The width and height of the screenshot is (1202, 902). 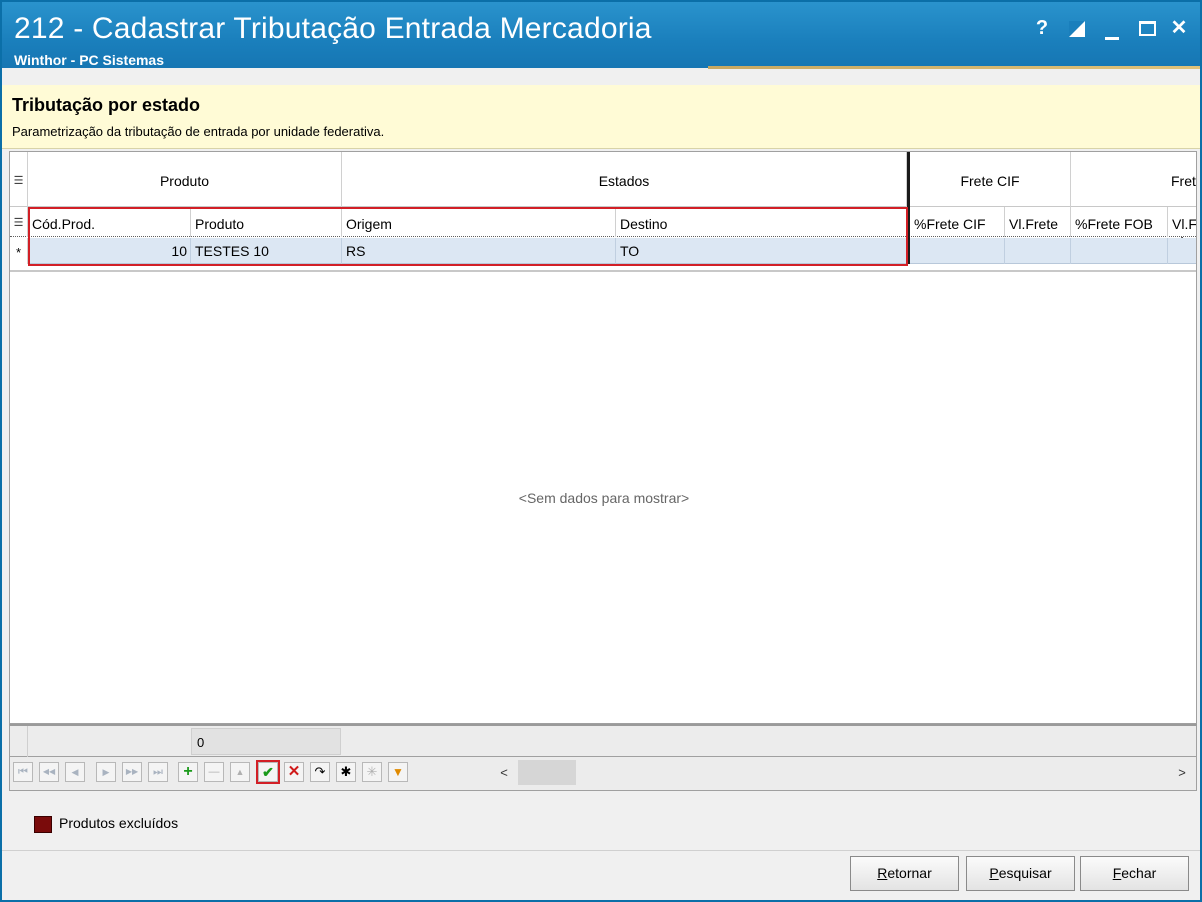 What do you see at coordinates (603, 774) in the screenshot?
I see `navigator-bar: ⏮ ◀◀ ◀ ▶ ▶▶ ⏭ + — ▲ ✔ ✕ ↷ ✱ ✳ ▼ < >` at bounding box center [603, 774].